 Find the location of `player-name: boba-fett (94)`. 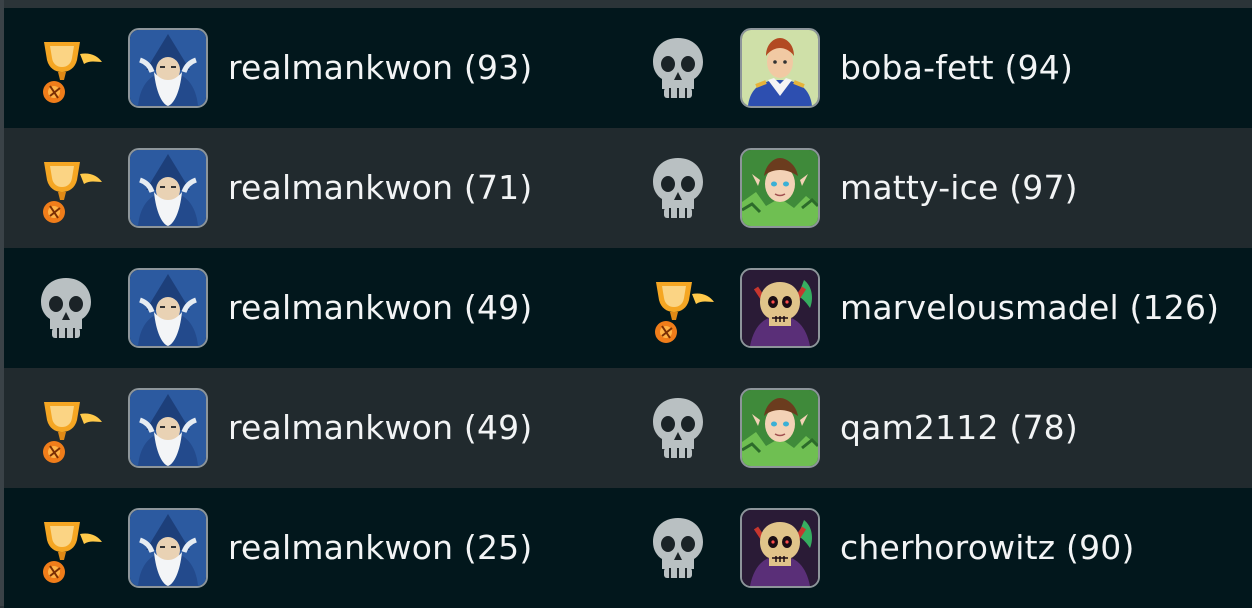

player-name: boba-fett (94) is located at coordinates (956, 68).